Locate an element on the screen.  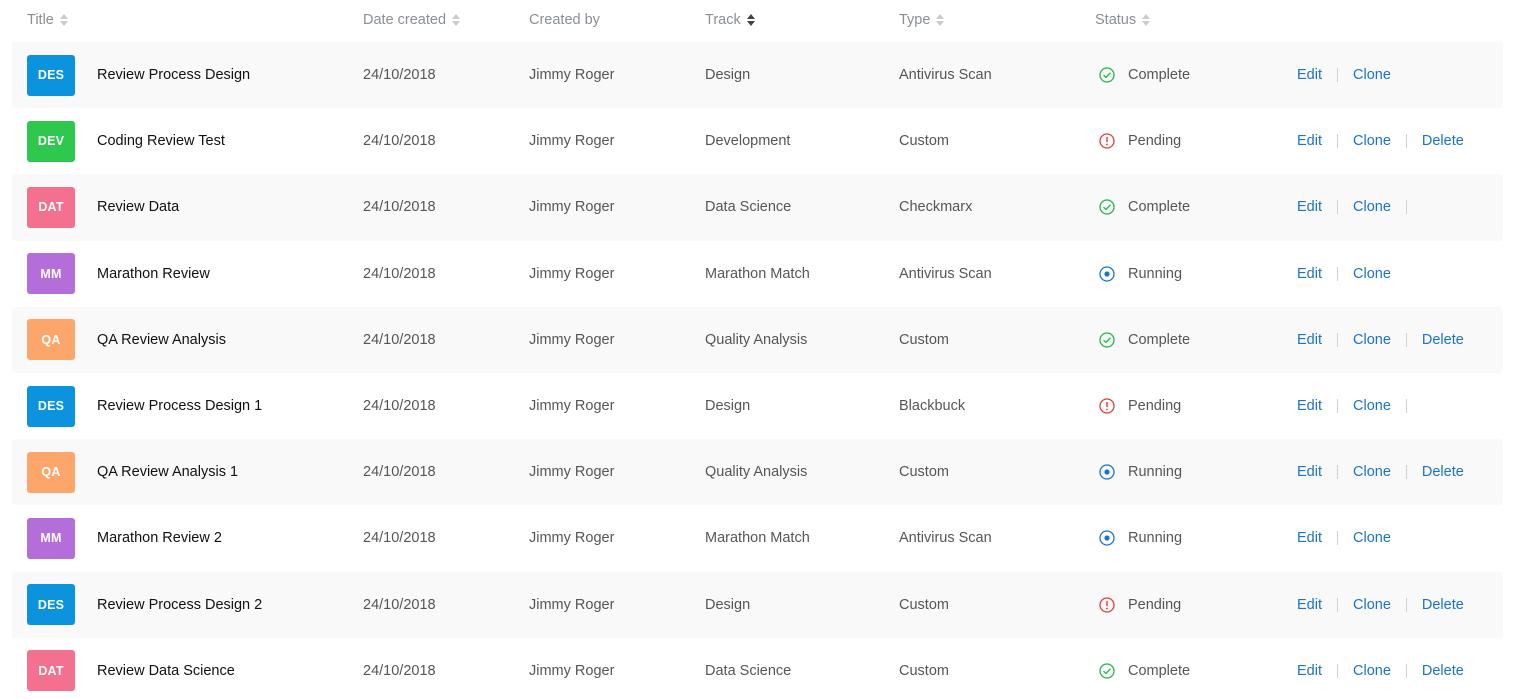
status-label: Pending is located at coordinates (1155, 604).